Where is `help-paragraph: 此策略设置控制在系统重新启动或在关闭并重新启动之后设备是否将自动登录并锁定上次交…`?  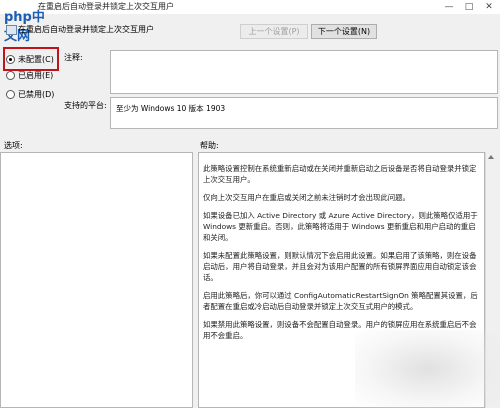 help-paragraph: 此策略设置控制在系统重新启动或在关闭并重新启动之后设备是否将自动登录并锁定上次交… is located at coordinates (340, 174).